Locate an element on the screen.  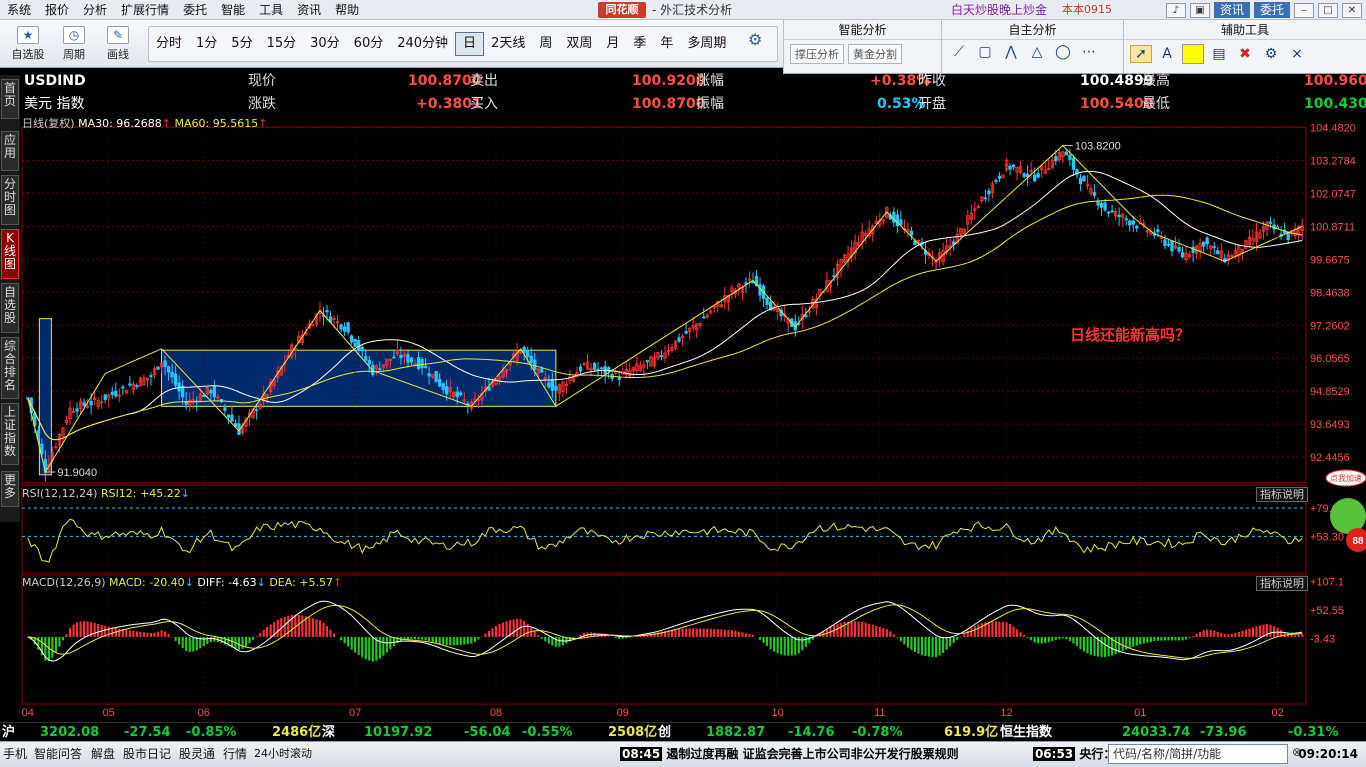
price-tick-label: 102.0747 is located at coordinates (1333, 194).